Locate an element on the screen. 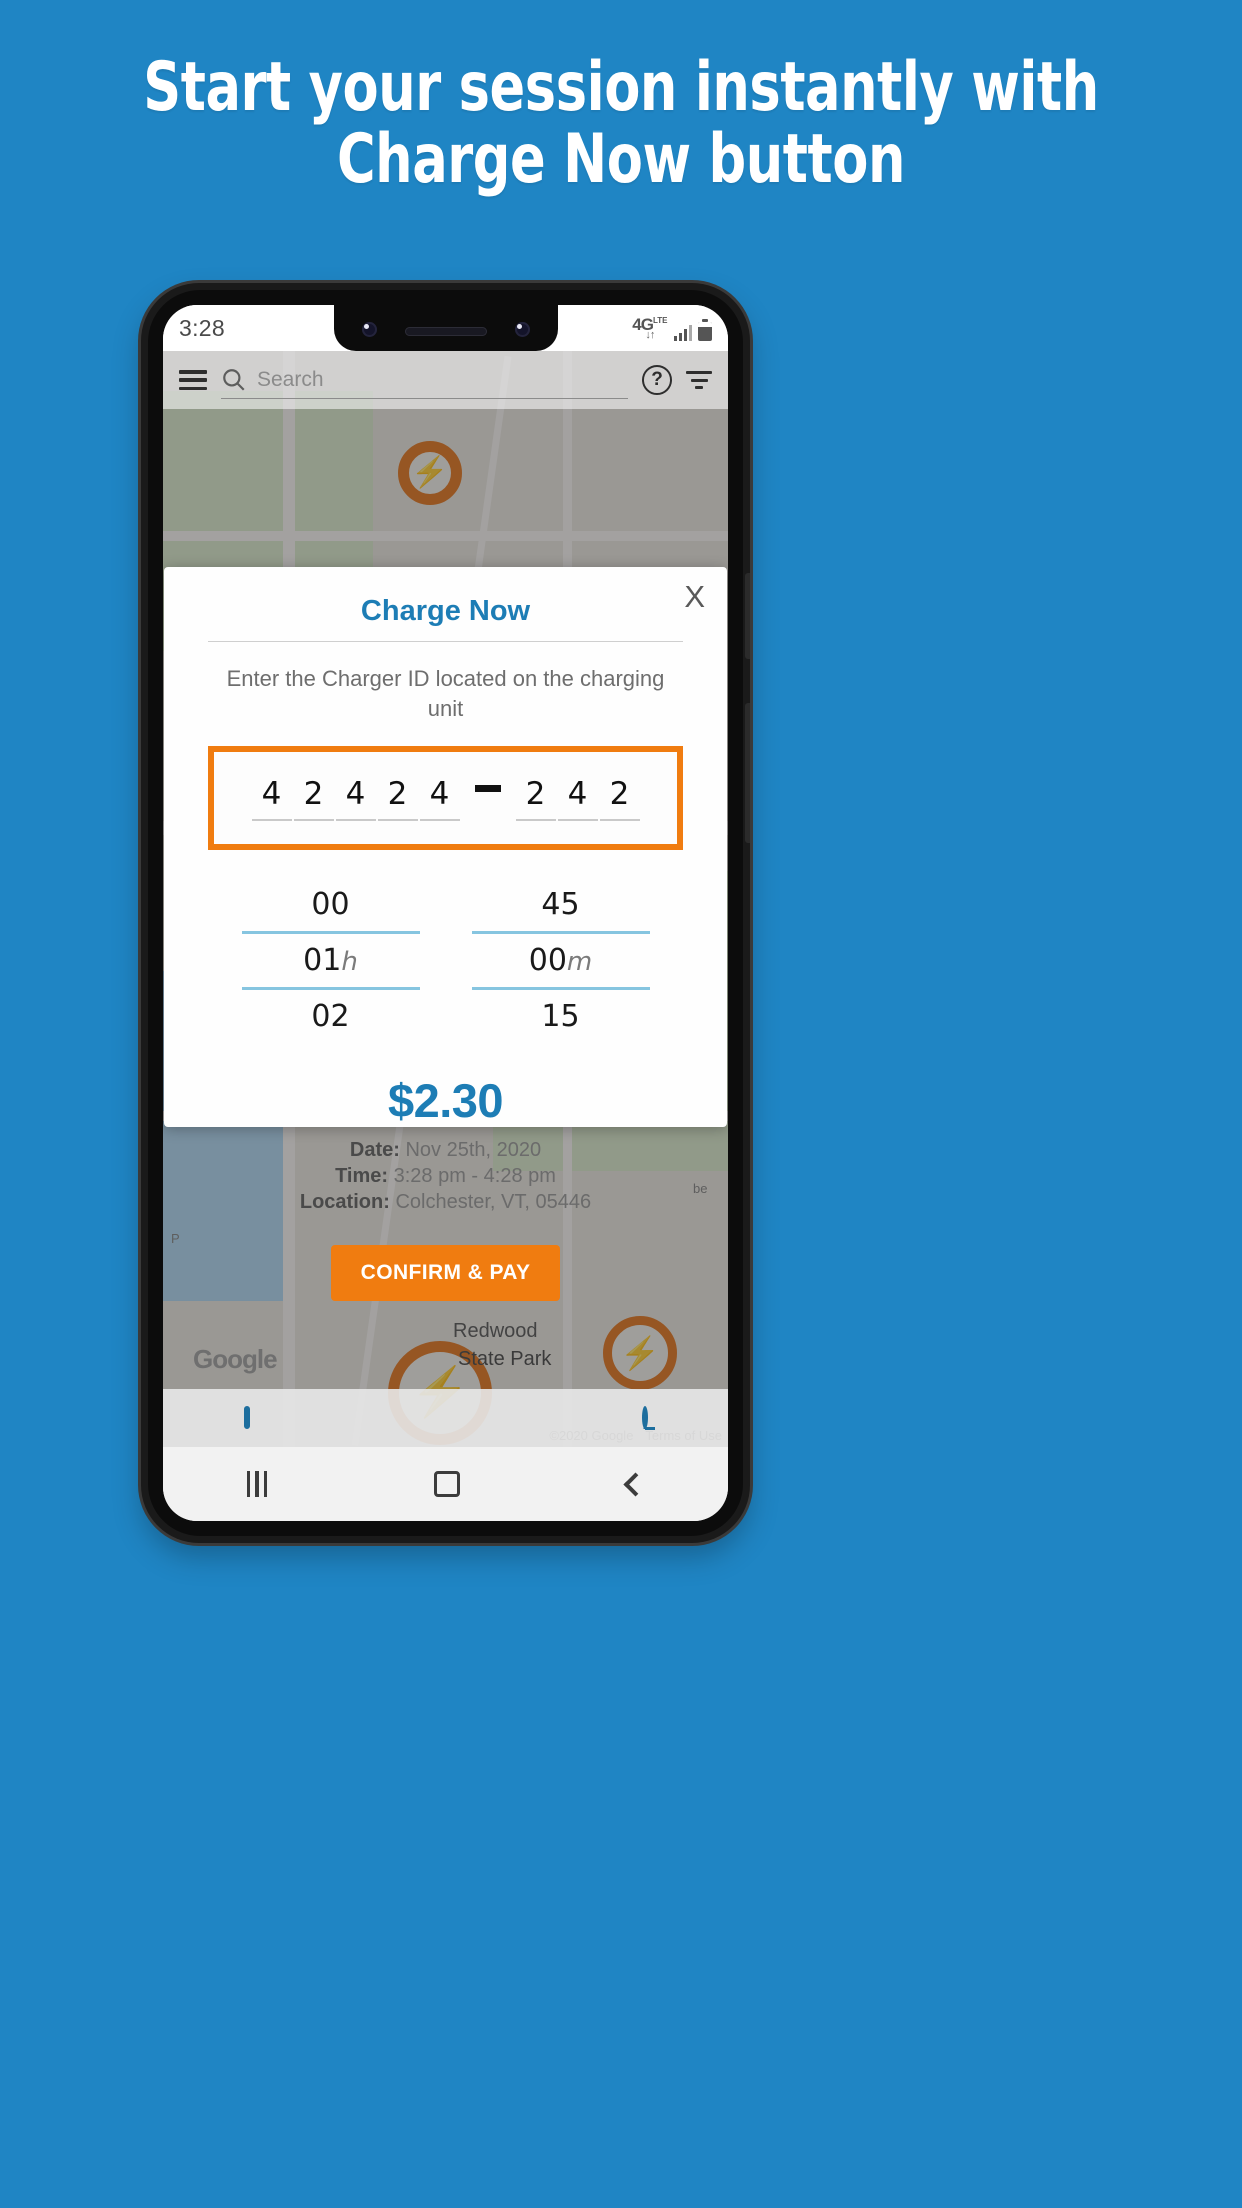  network-type-icon: 4G LTE ↓↑ is located at coordinates (649, 328).